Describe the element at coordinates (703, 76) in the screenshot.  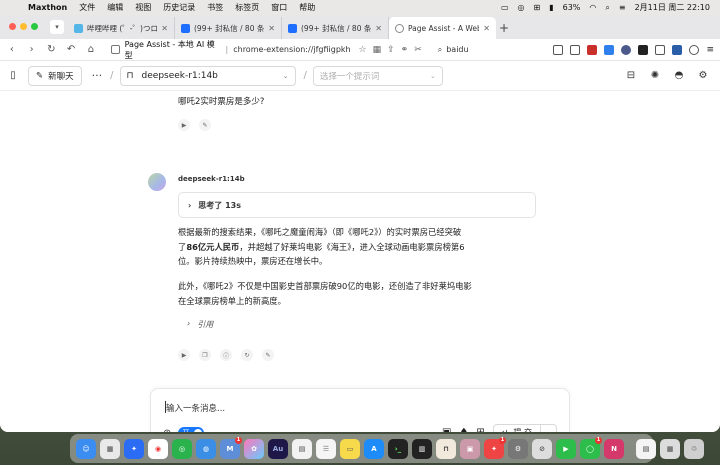
I see `settings-gear-icon: ⚙` at that location.